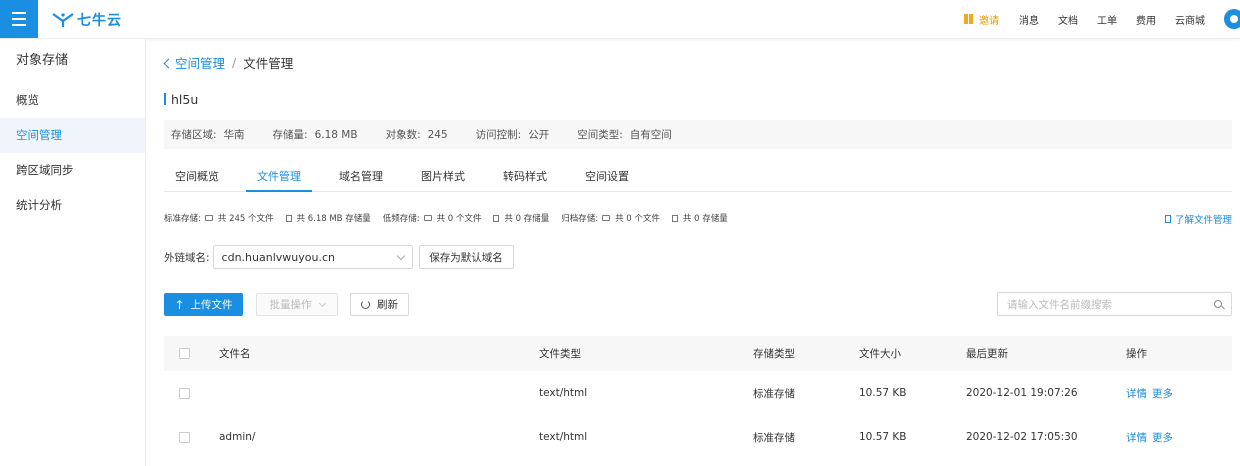  Describe the element at coordinates (1107, 19) in the screenshot. I see `nav-tickets: 工单` at that location.